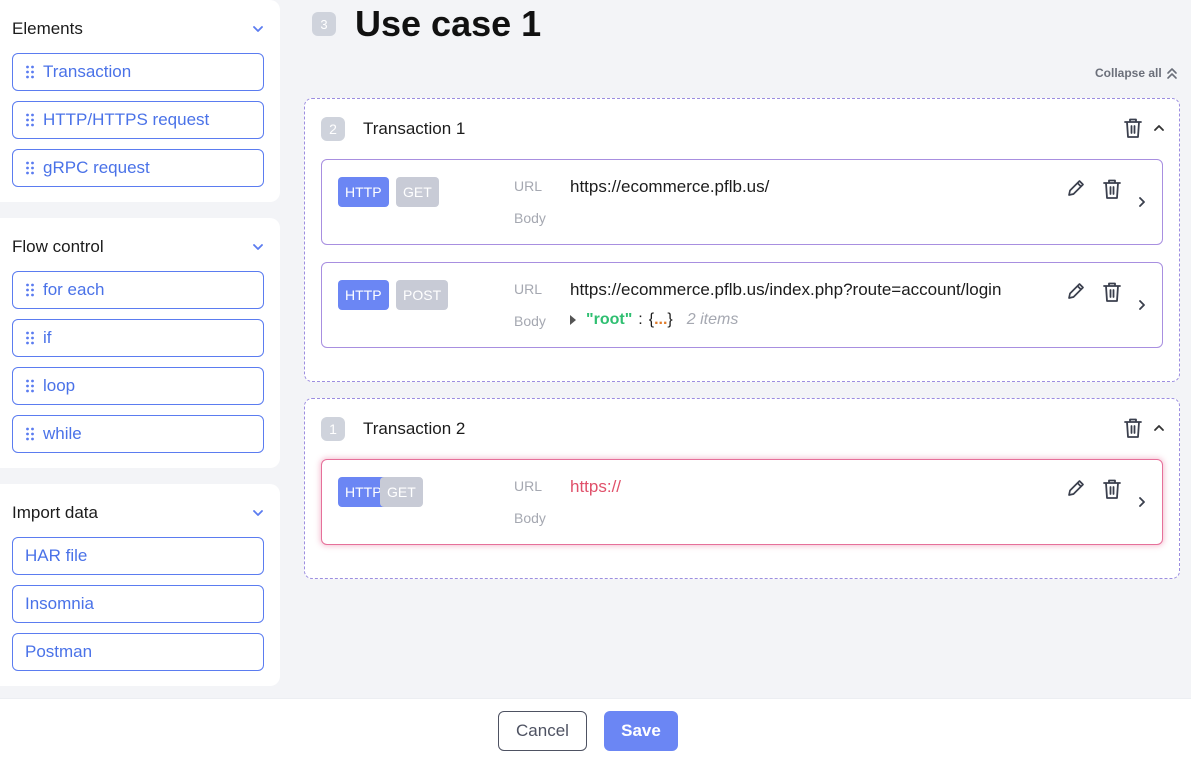 Image resolution: width=1191 pixels, height=762 pixels. I want to click on element-label: gRPC request, so click(96, 167).